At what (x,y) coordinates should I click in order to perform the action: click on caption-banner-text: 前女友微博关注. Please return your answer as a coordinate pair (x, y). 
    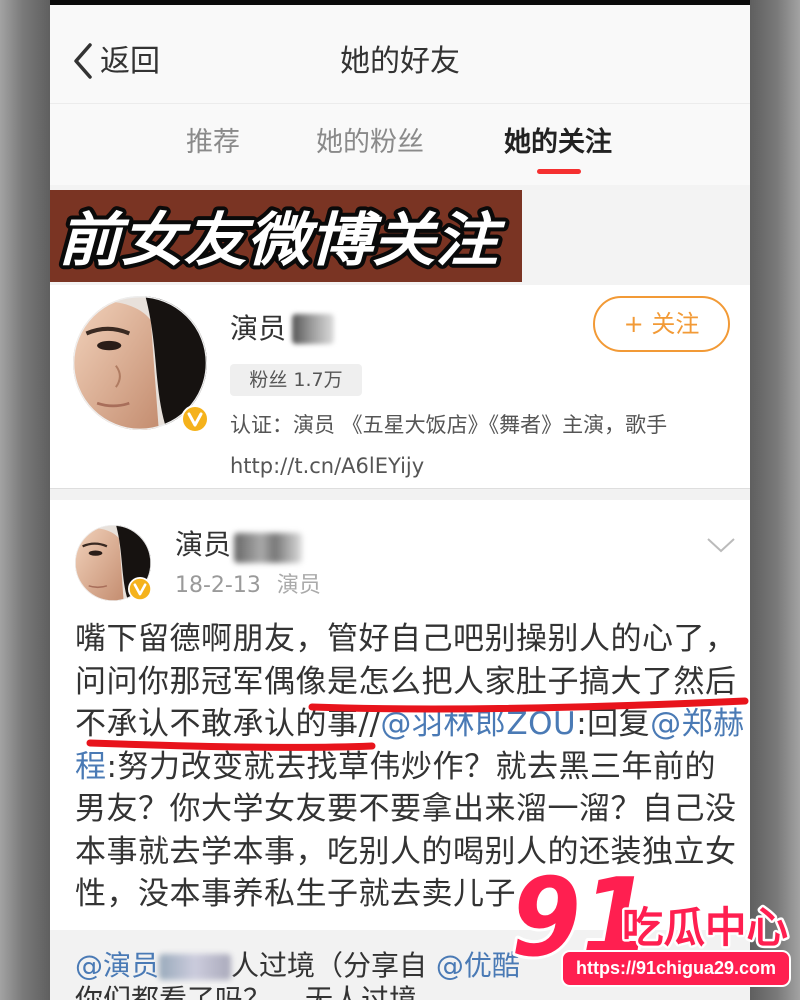
    Looking at the image, I should click on (282, 240).